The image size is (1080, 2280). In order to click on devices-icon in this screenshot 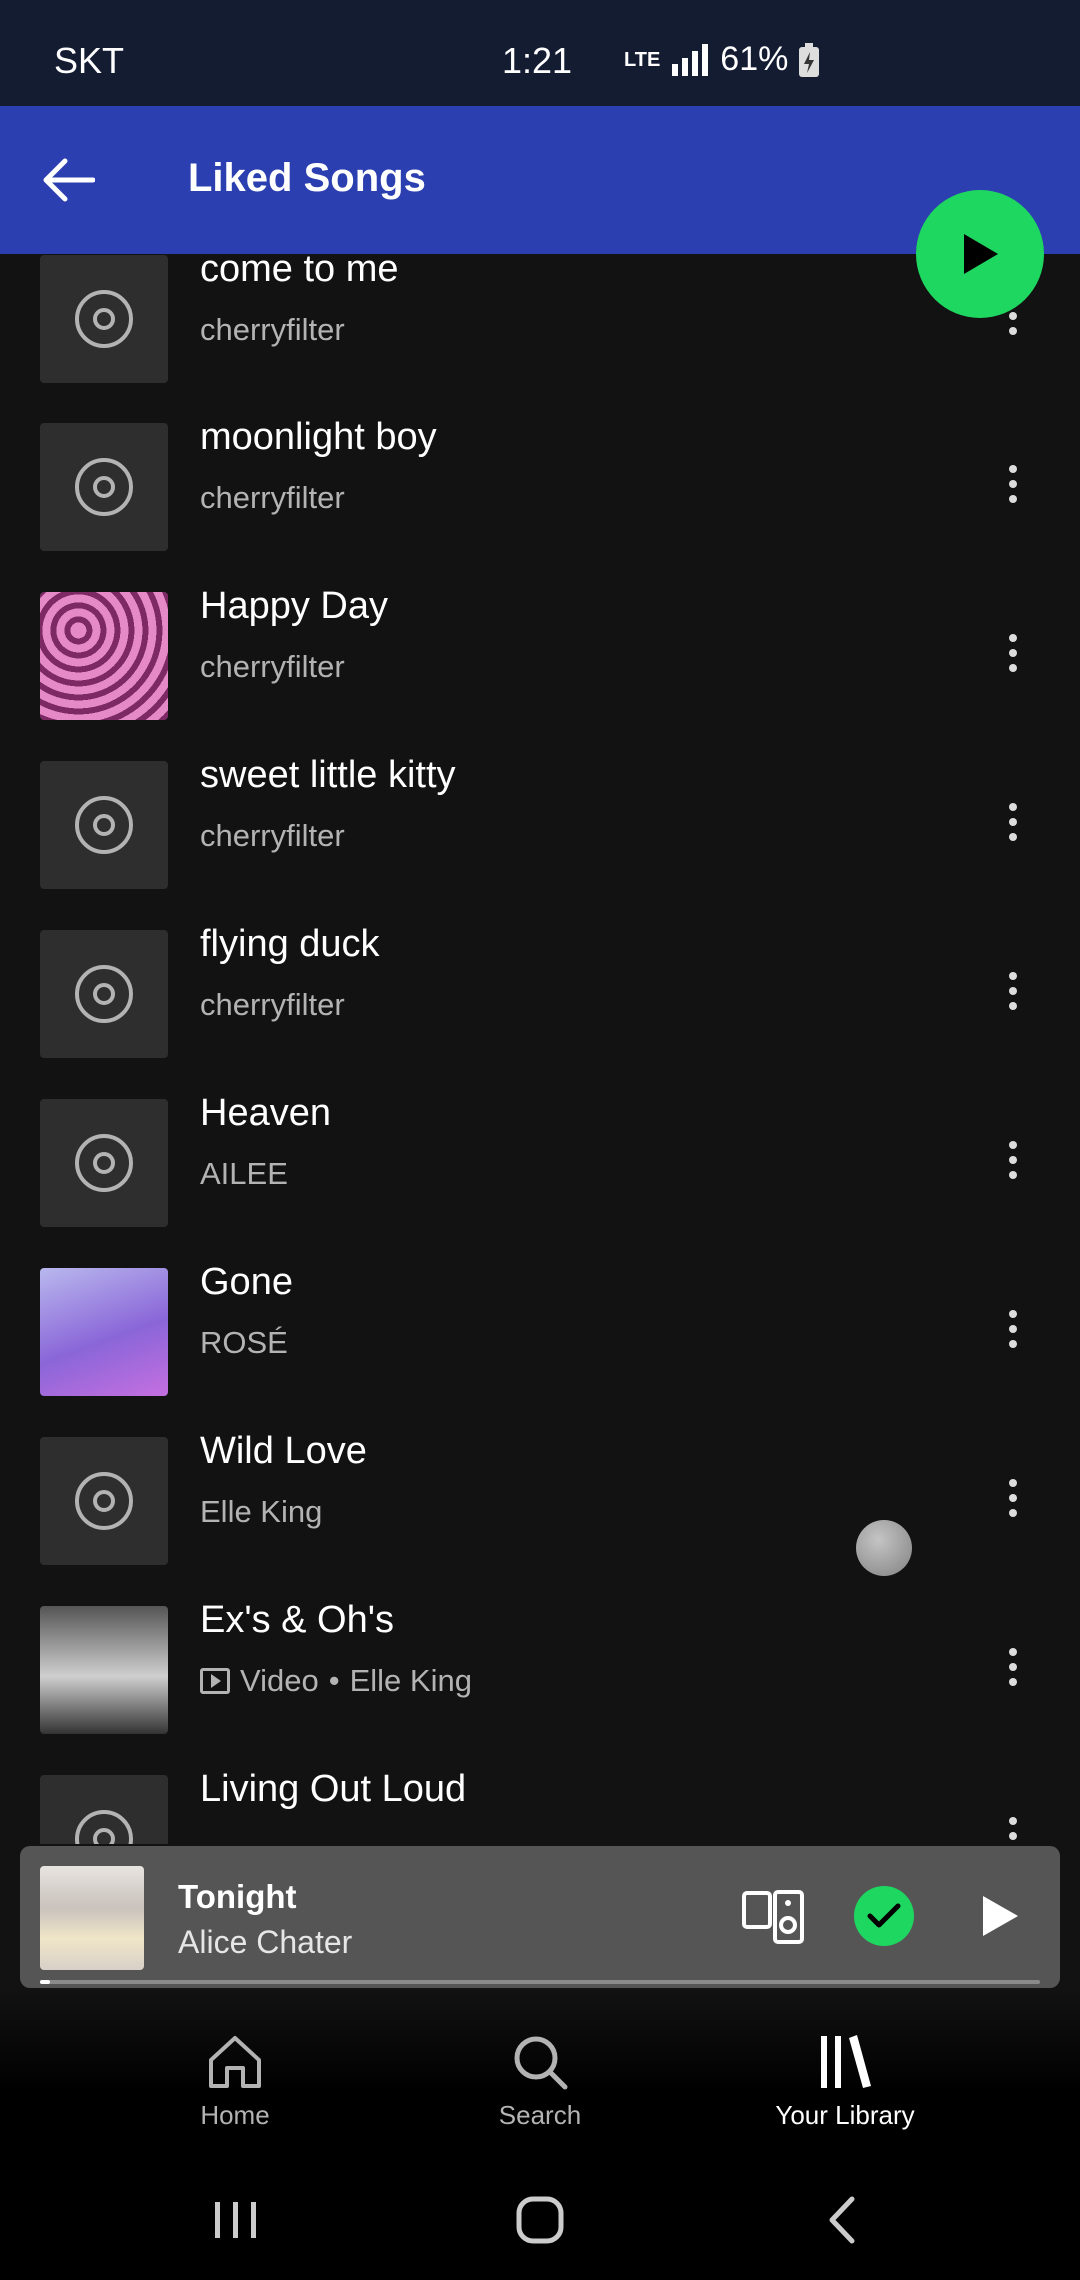, I will do `click(773, 1917)`.